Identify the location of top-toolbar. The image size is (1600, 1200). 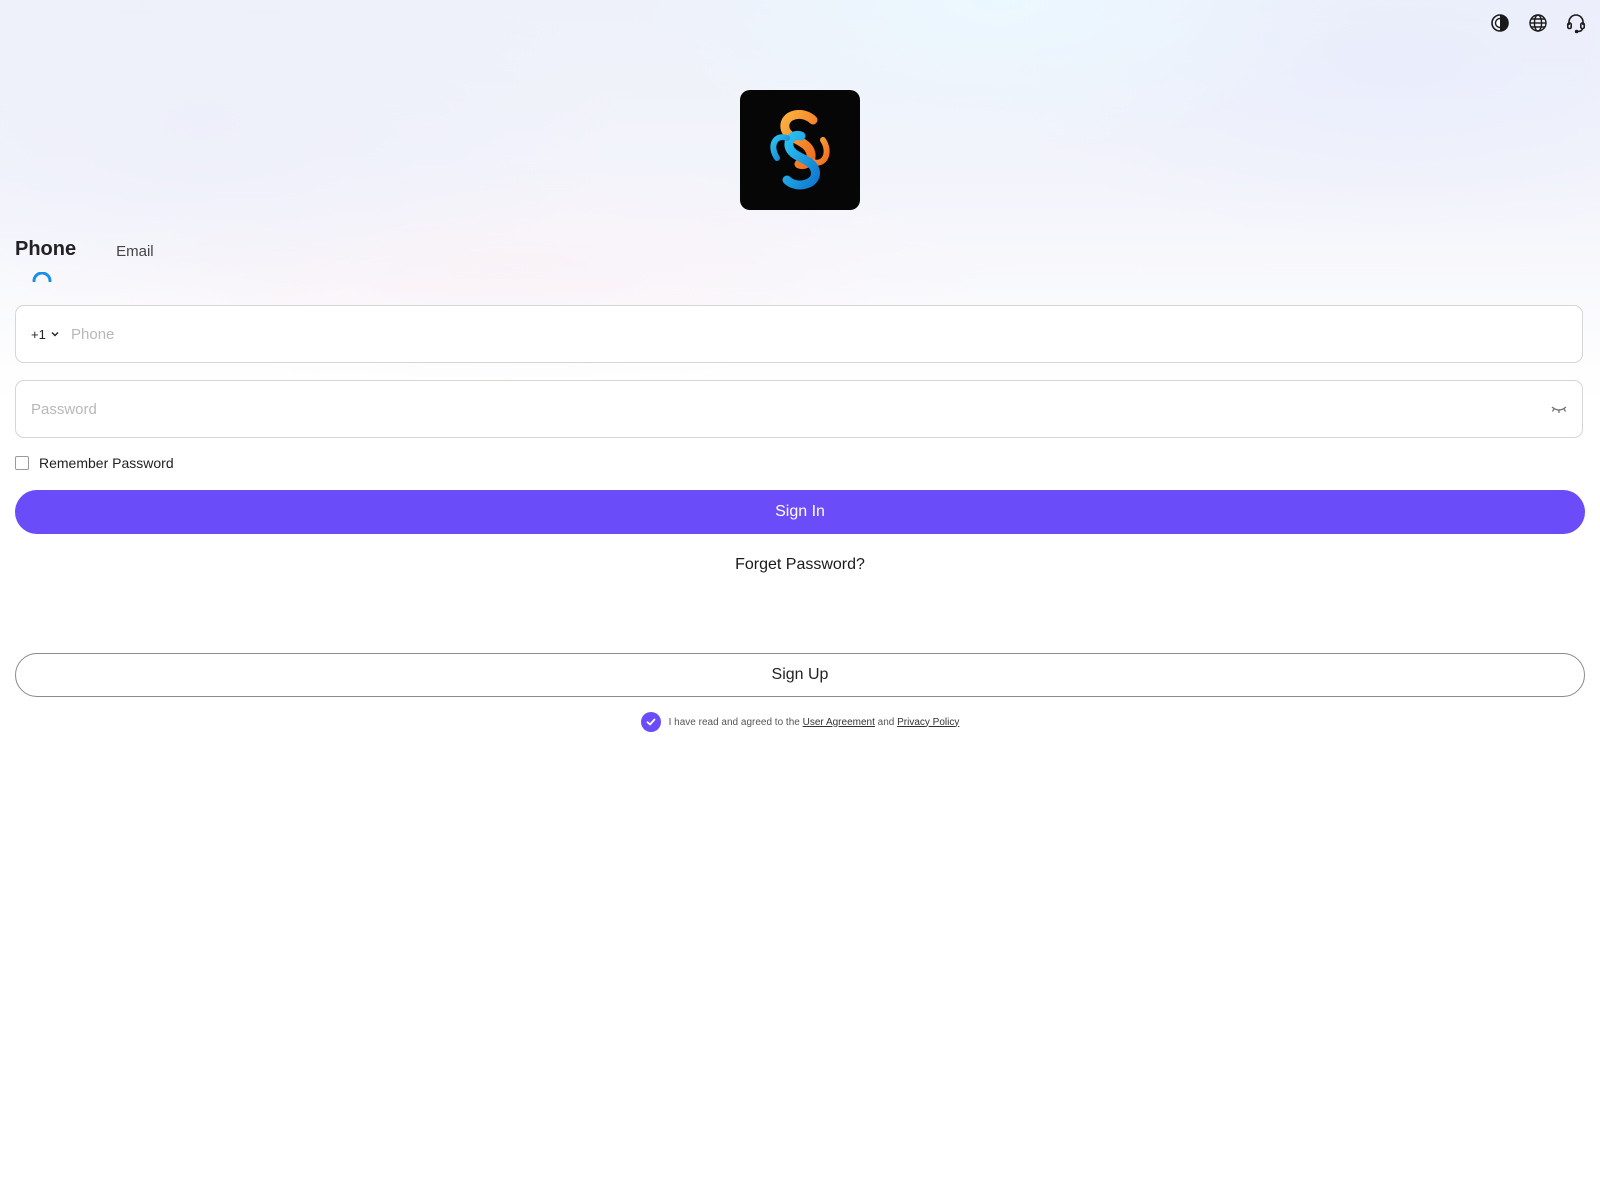
(1538, 23).